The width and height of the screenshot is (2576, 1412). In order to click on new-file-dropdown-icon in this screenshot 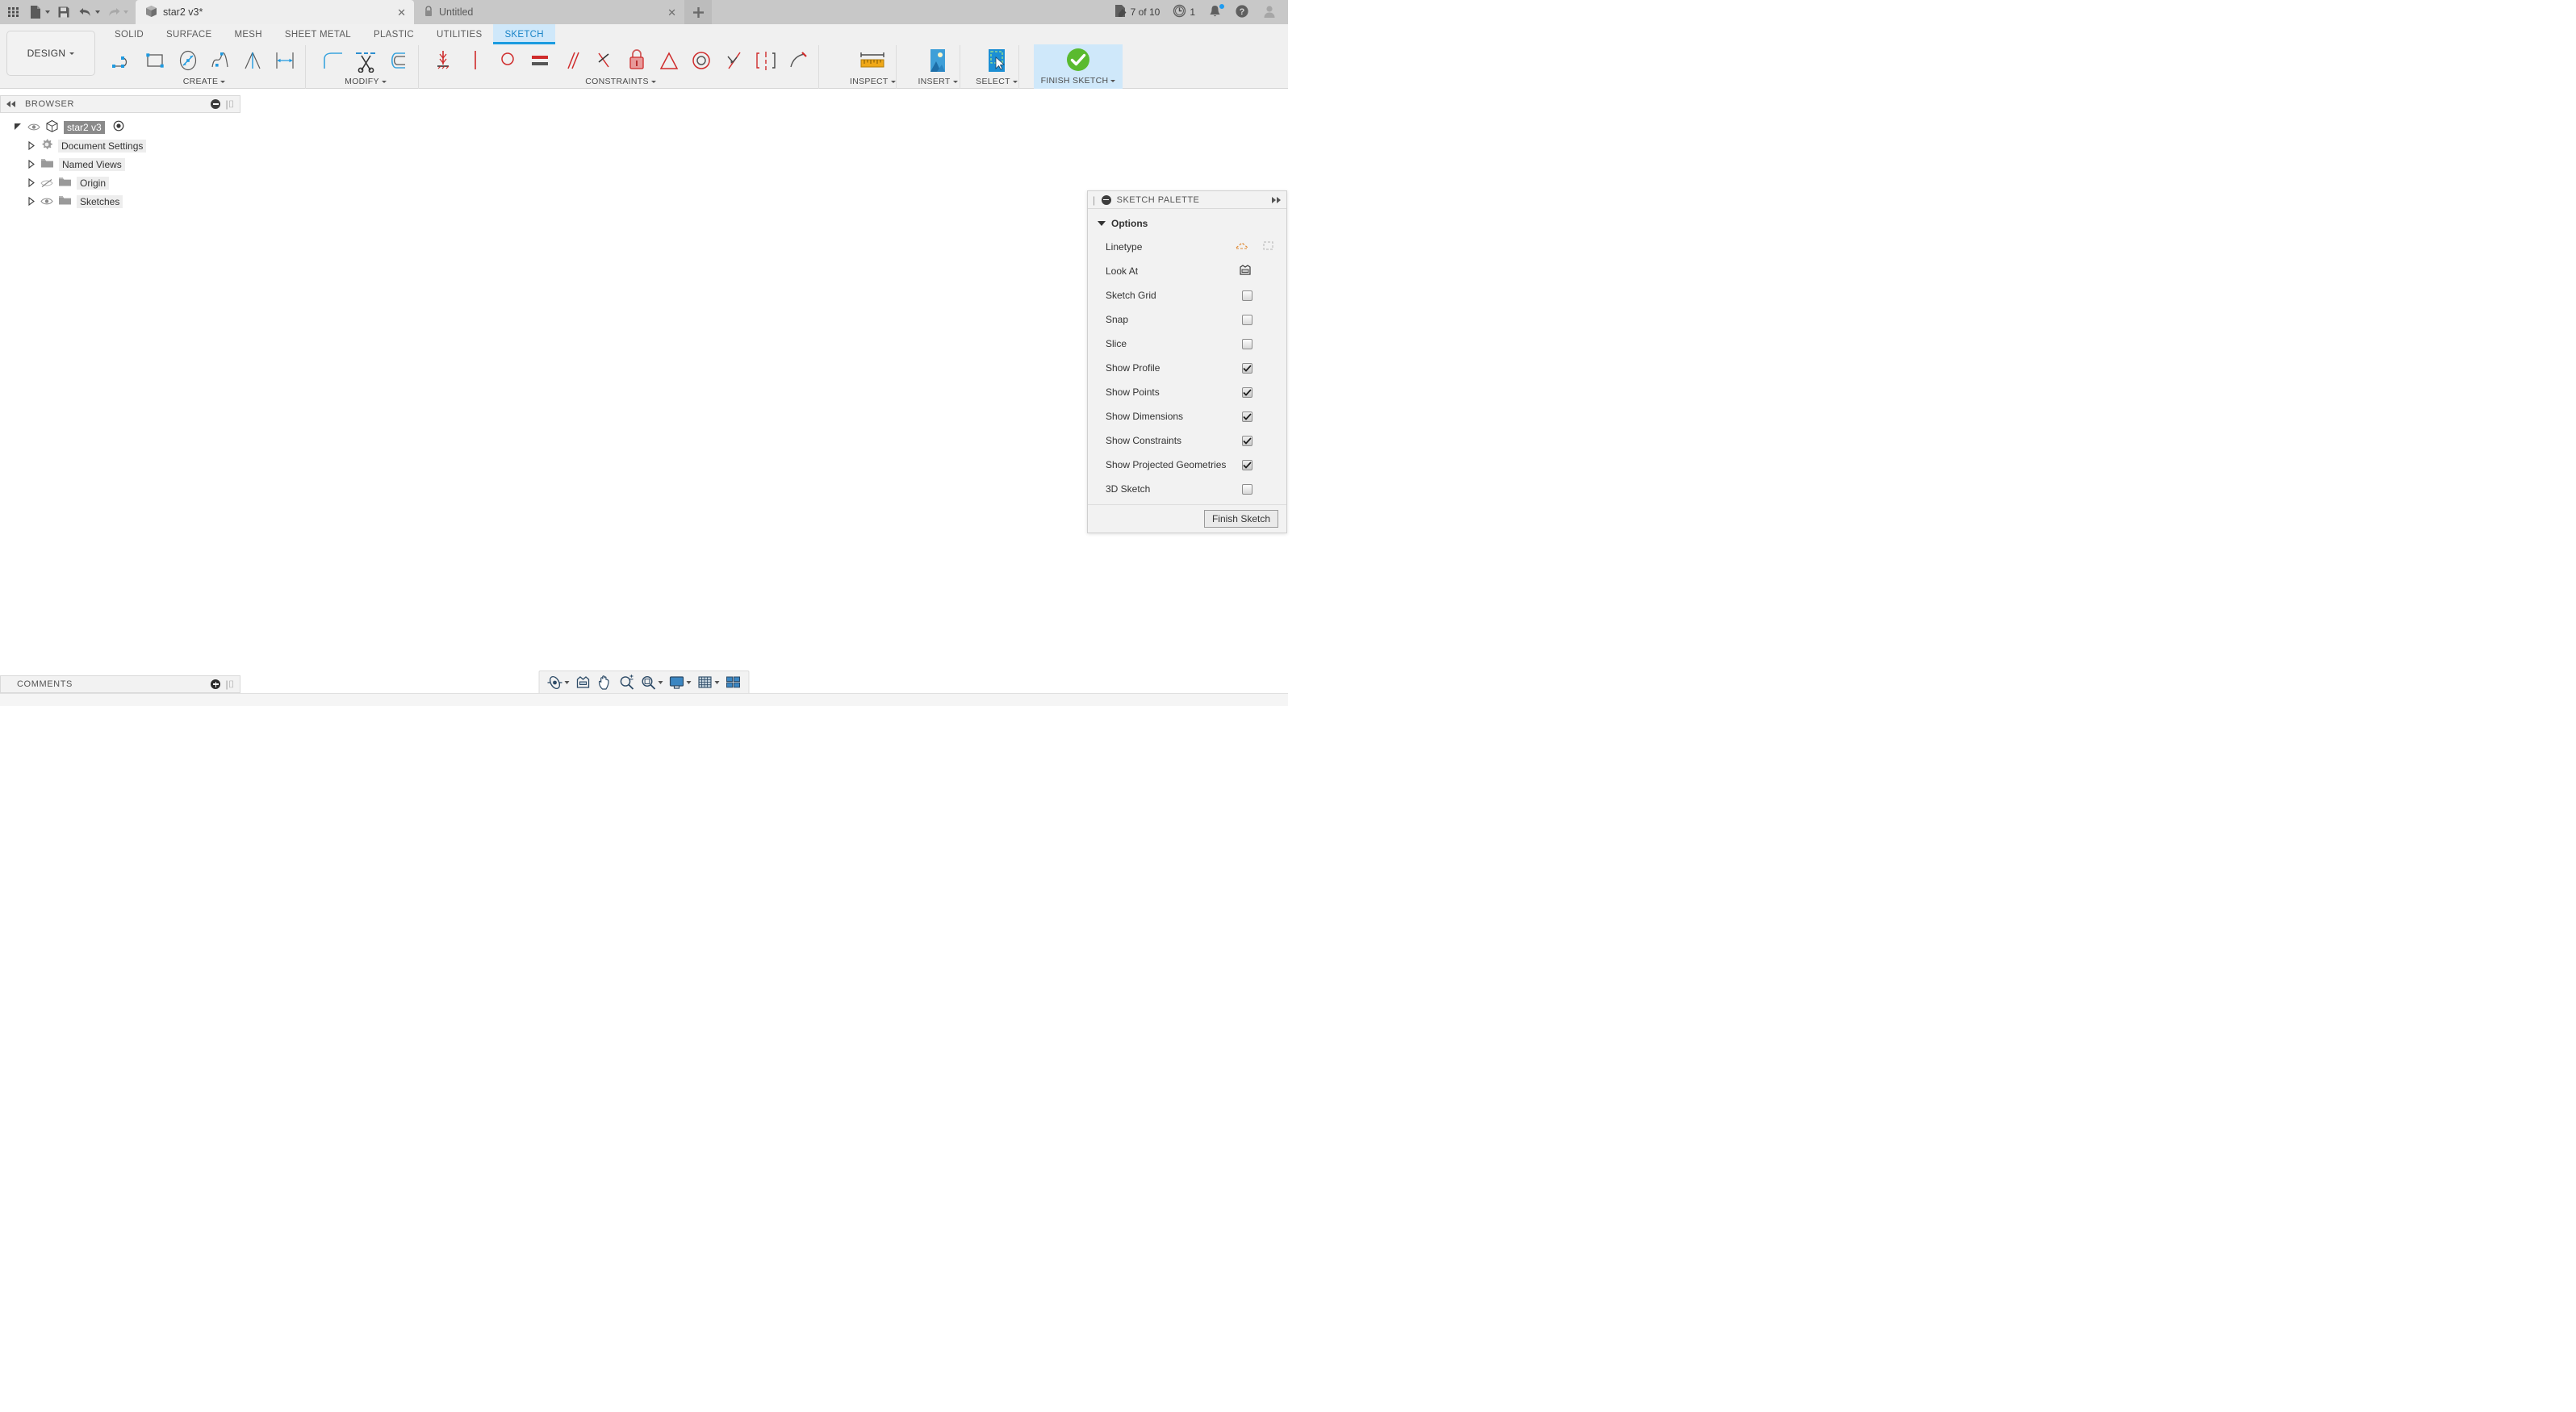, I will do `click(47, 12)`.